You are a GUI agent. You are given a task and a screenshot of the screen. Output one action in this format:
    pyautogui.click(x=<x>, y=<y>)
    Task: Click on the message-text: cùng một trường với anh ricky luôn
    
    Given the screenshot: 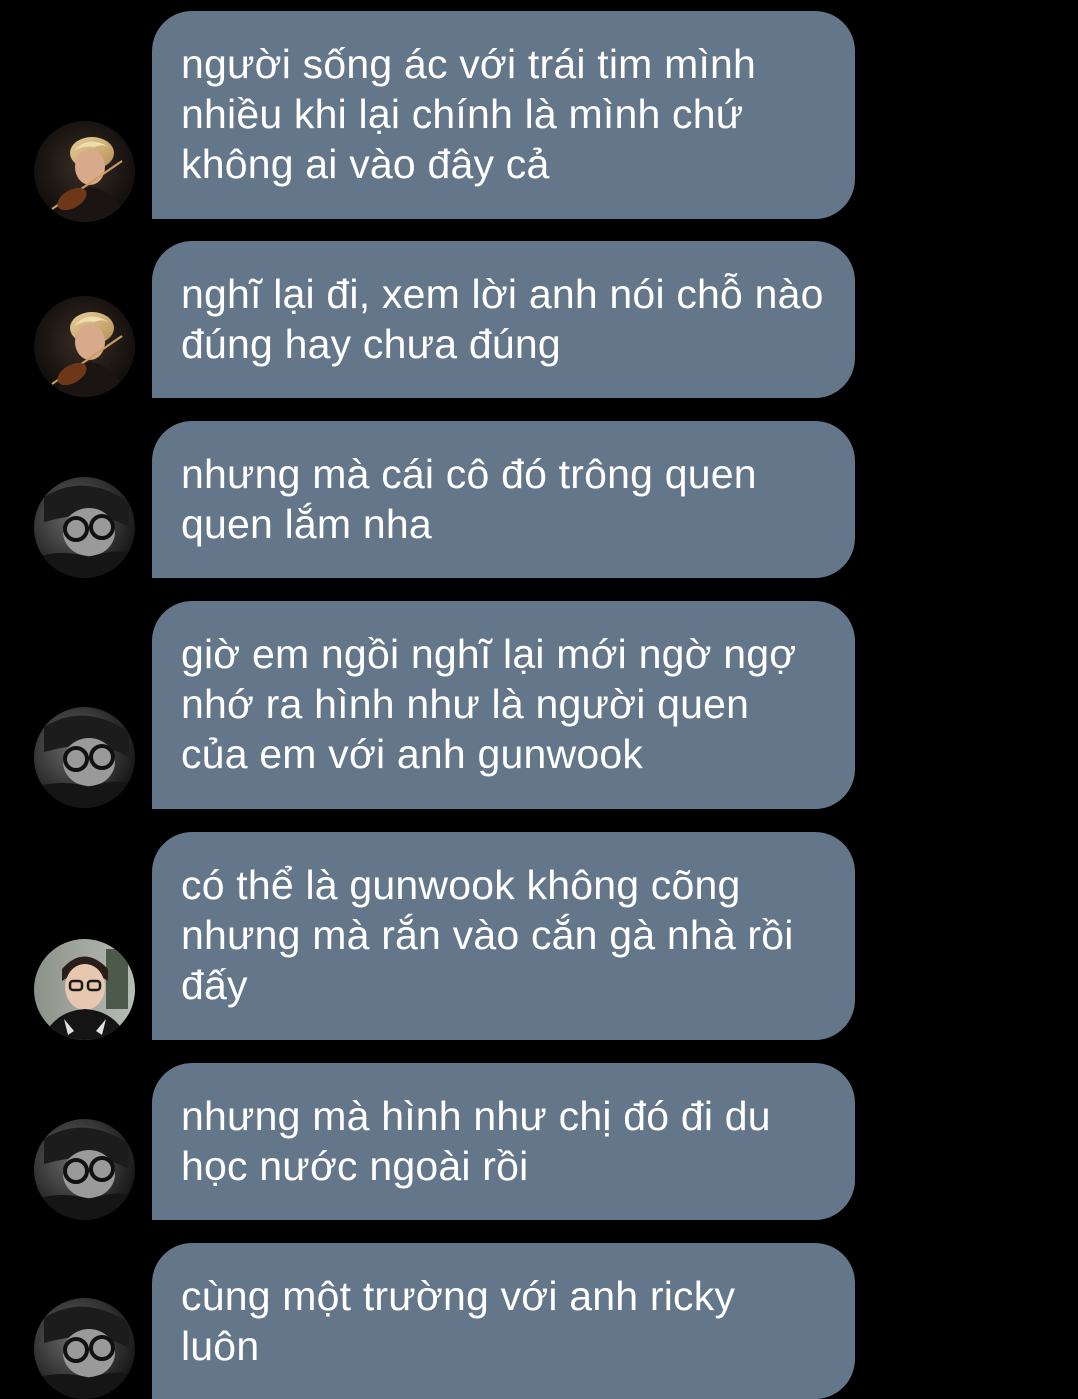 What is the action you would take?
    pyautogui.click(x=458, y=1321)
    